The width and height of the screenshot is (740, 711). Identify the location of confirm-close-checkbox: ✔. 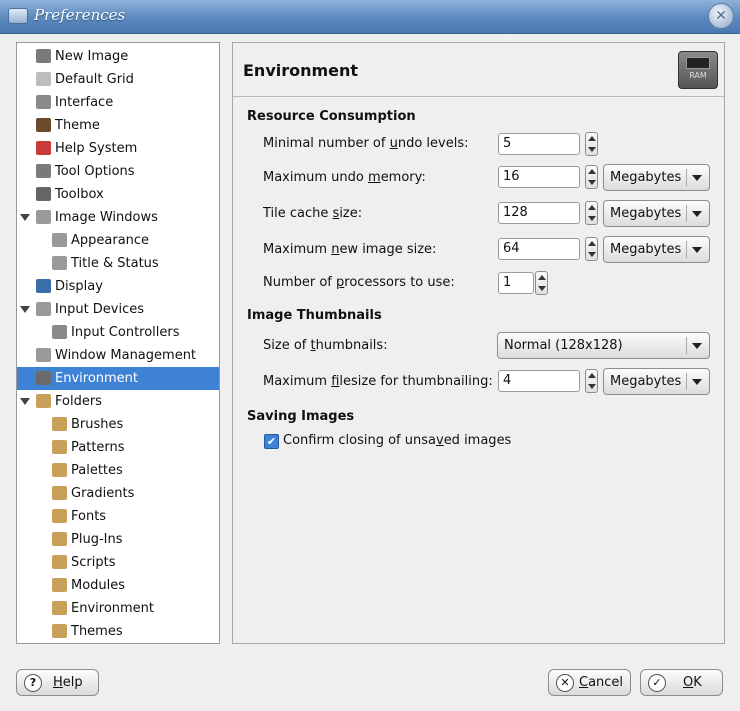
(271, 441).